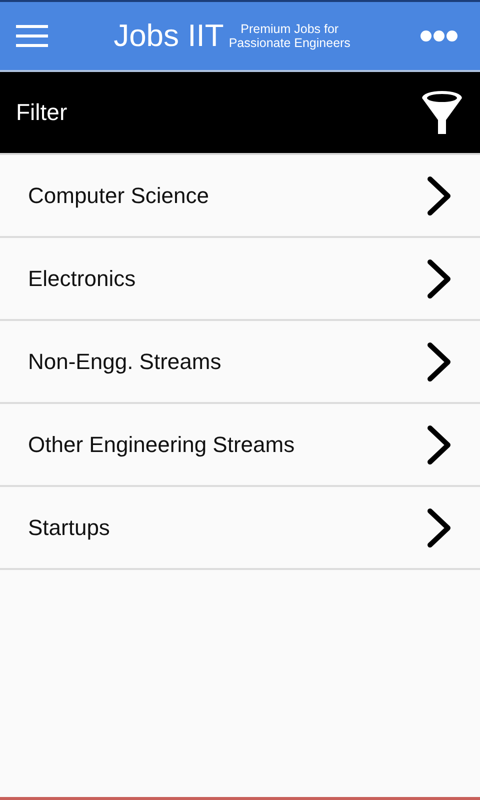  I want to click on filter-title: Filter, so click(42, 112).